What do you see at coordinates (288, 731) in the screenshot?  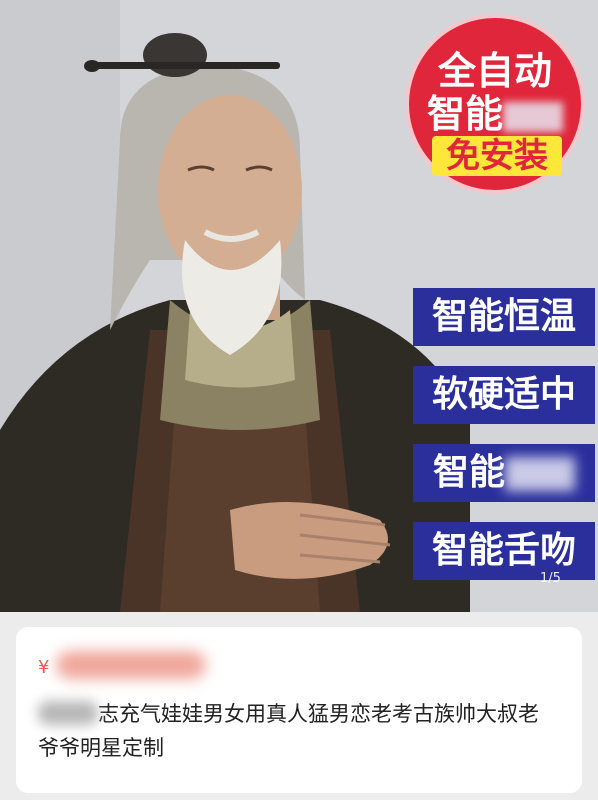 I see `product-title-text: 志充气娃娃男女用真人猛男恋老考古族帅大叔老爷爷明星定制` at bounding box center [288, 731].